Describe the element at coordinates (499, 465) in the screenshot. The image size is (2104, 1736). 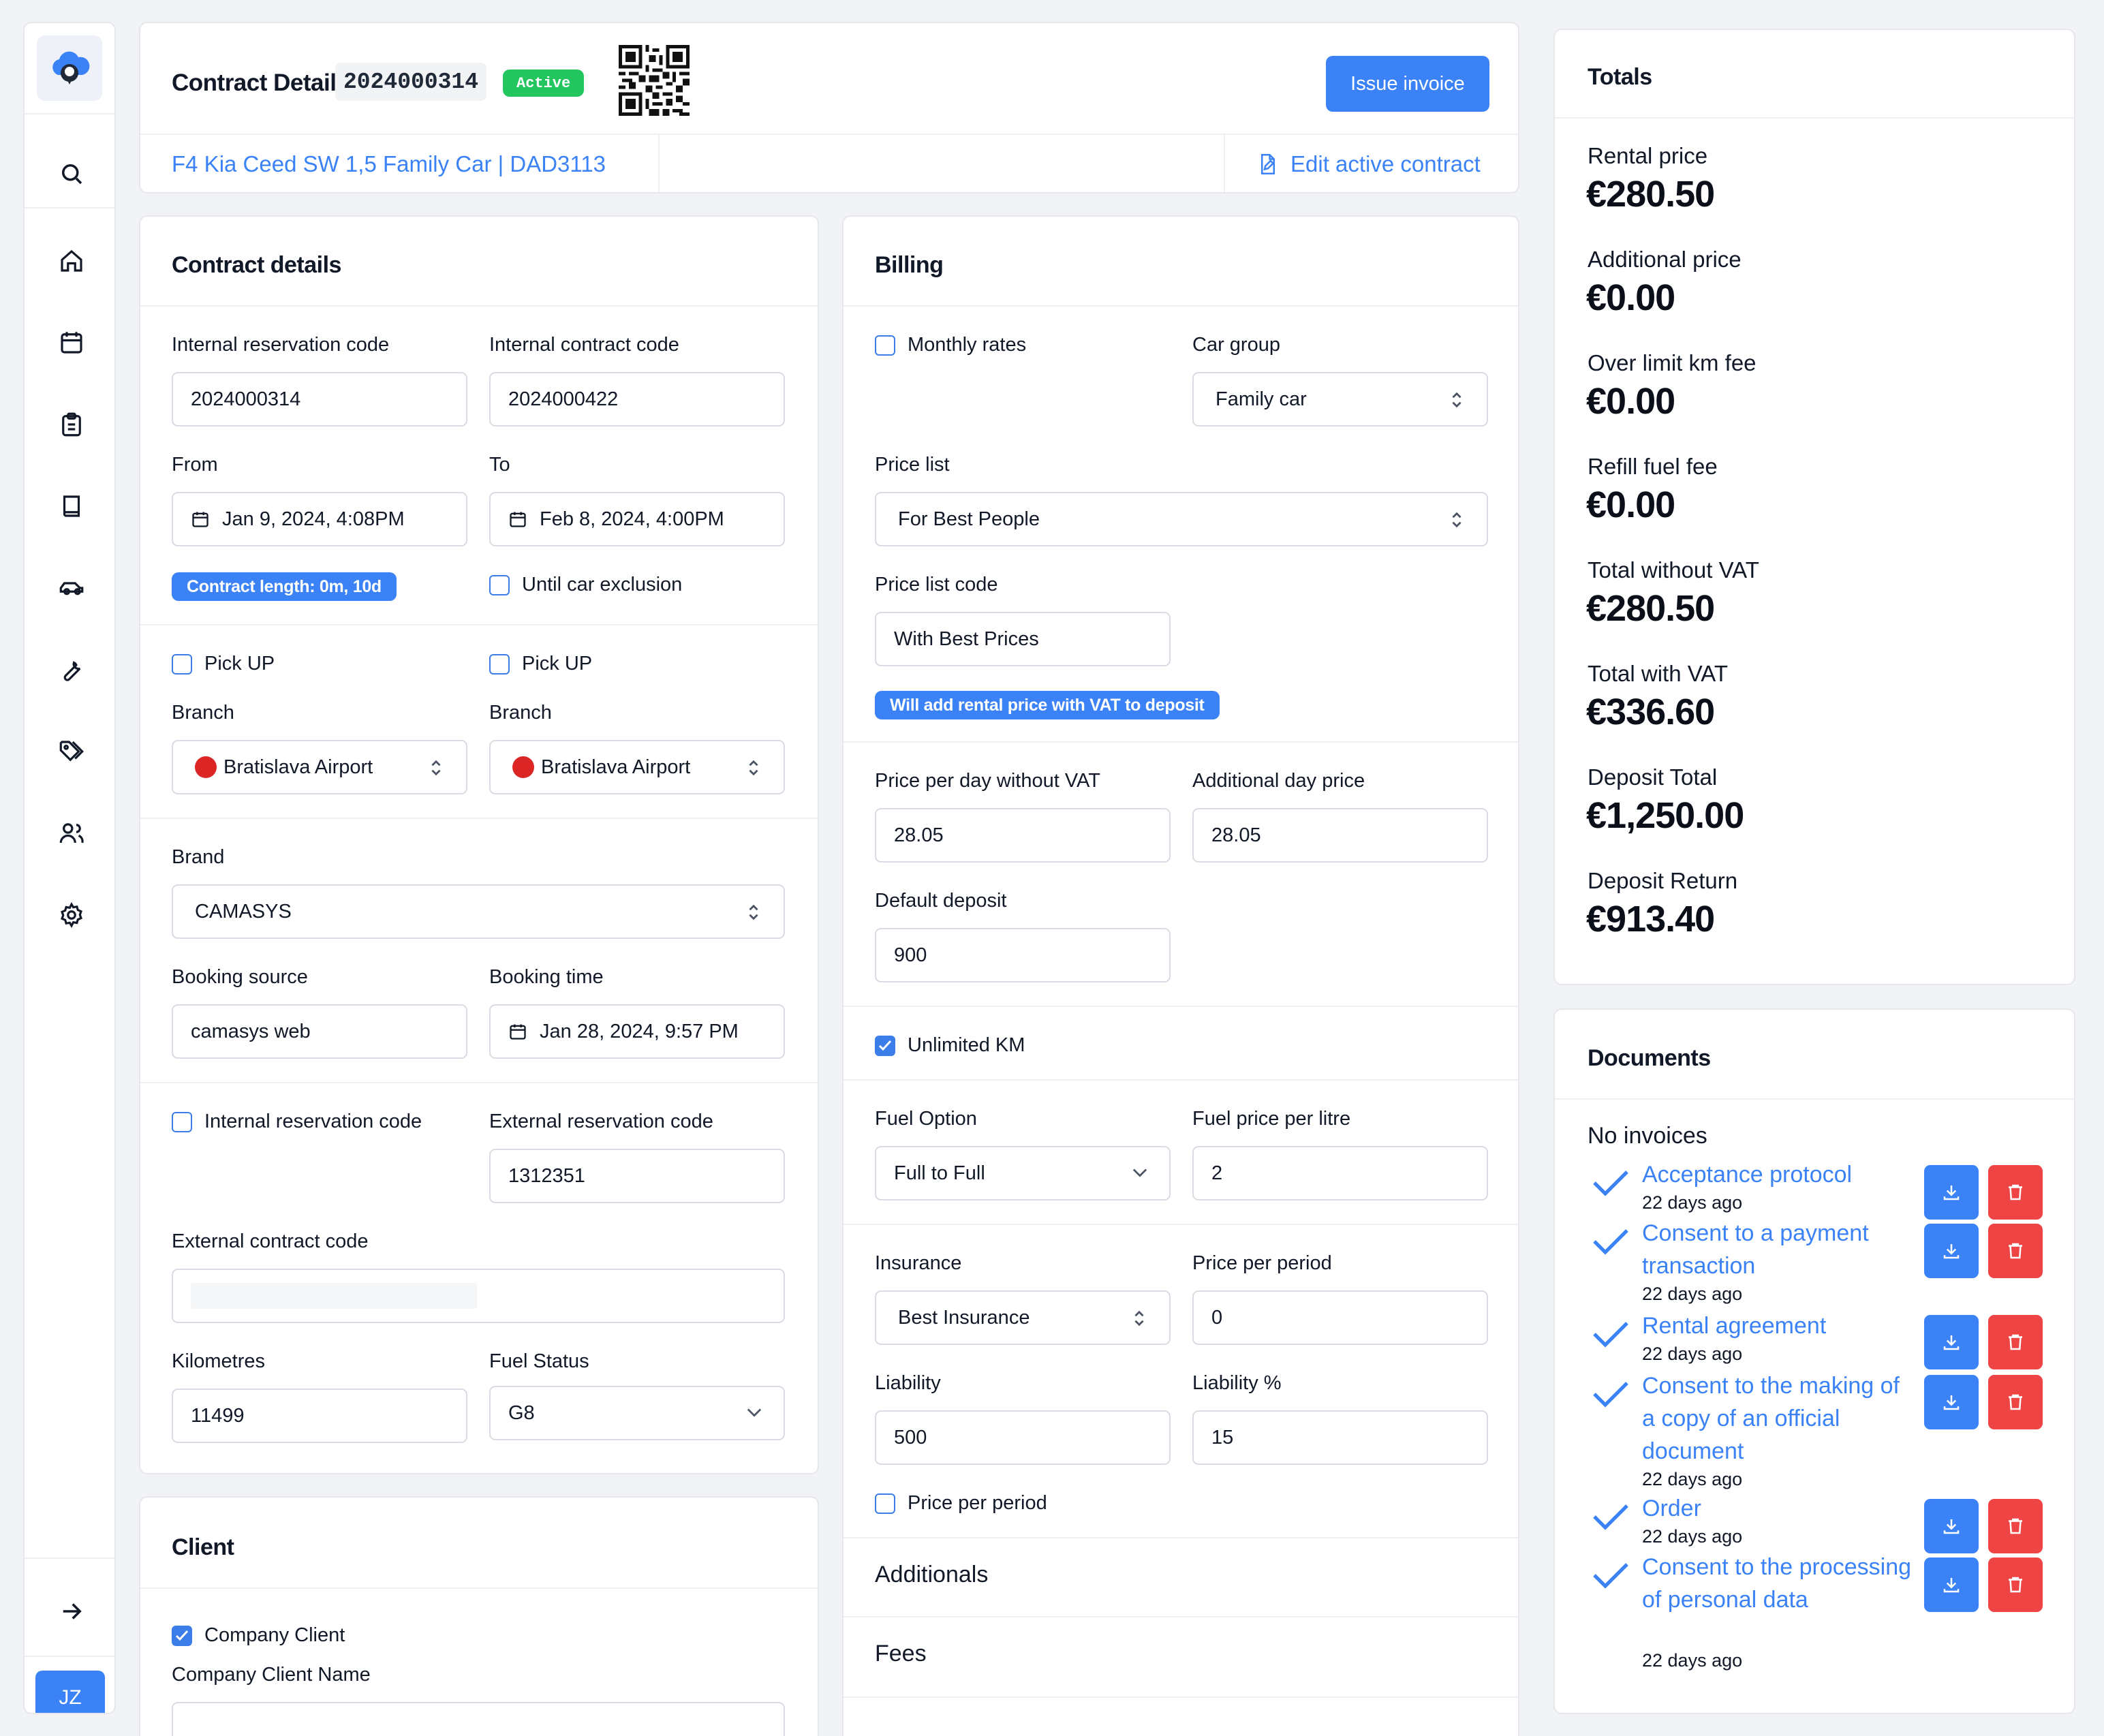
I see `to-label: To` at that location.